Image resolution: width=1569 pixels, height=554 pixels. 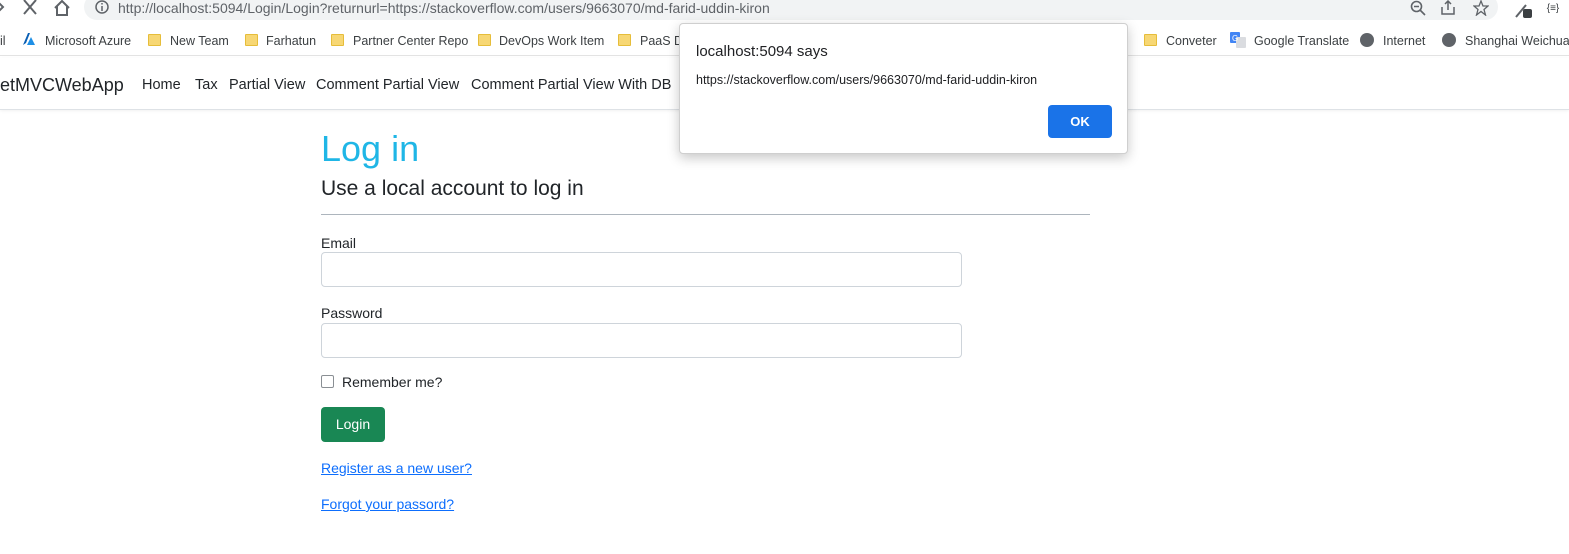 I want to click on bookmark-microsoft-azure: Microsoft Azure, so click(x=88, y=41).